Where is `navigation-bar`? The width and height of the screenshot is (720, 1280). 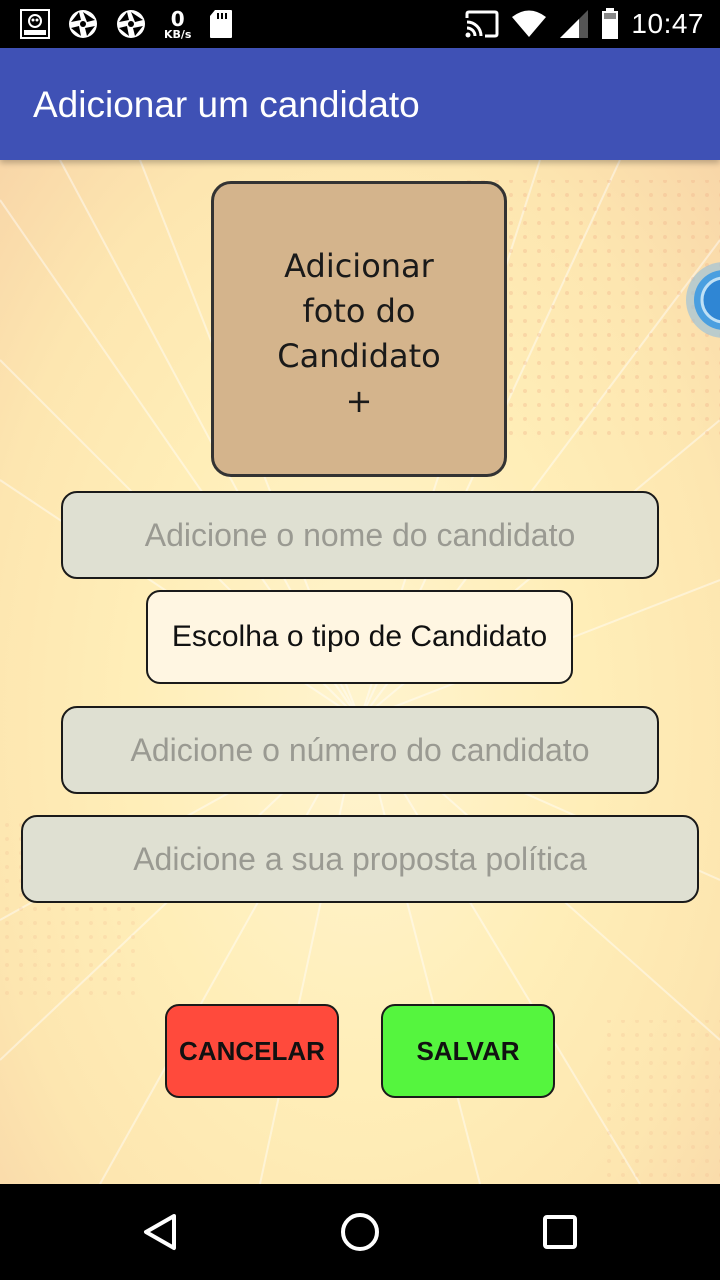 navigation-bar is located at coordinates (360, 1232).